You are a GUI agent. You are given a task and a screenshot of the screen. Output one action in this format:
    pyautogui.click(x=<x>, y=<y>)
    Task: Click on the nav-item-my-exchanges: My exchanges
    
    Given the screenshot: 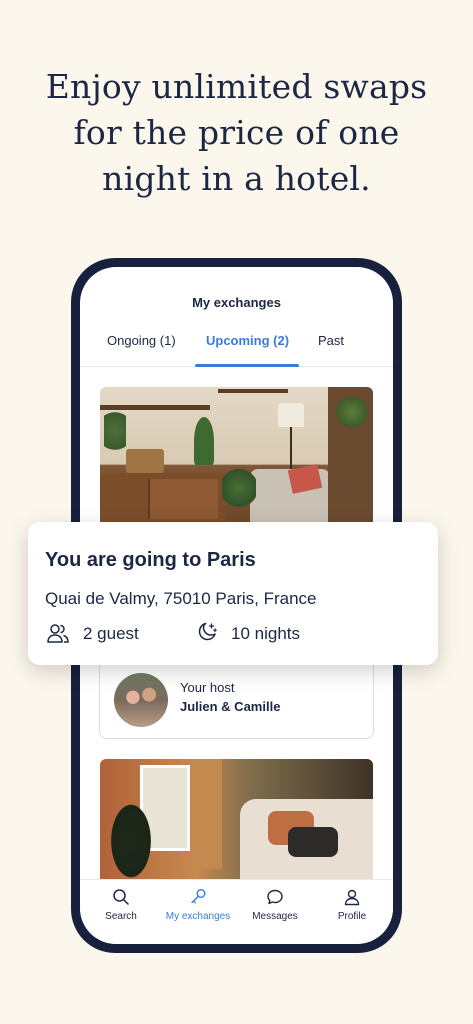 What is the action you would take?
    pyautogui.click(x=198, y=912)
    